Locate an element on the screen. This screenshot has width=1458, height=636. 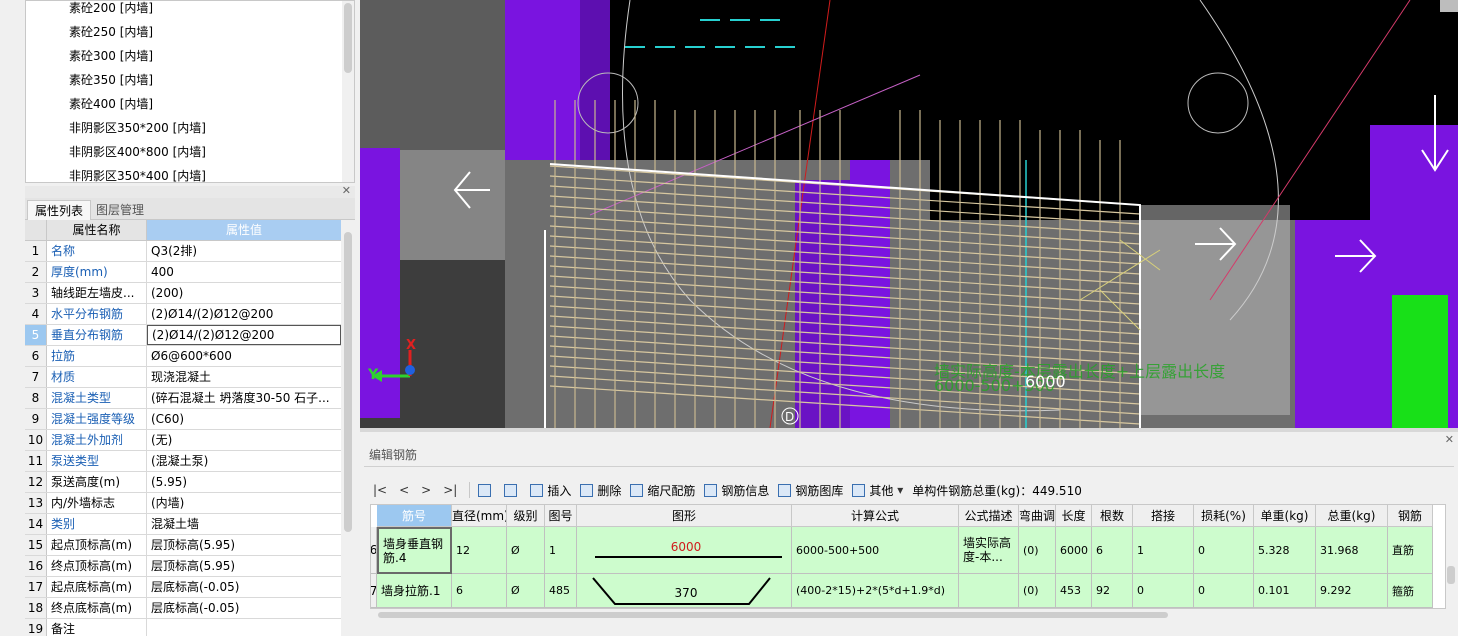
tree-item: 非阴影区350*200 [内墙] is located at coordinates (190, 133).